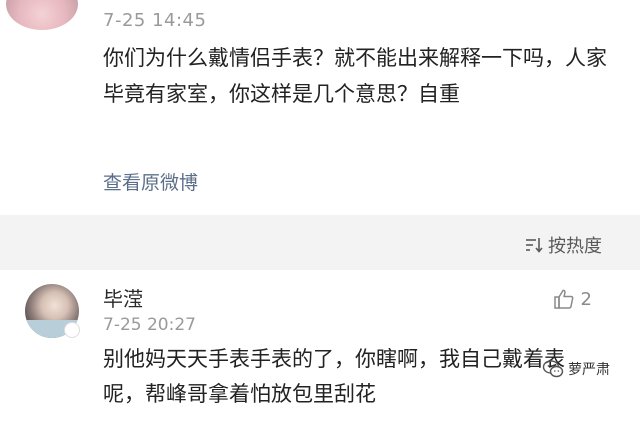  What do you see at coordinates (42, 15) in the screenshot?
I see `post-author-avatar` at bounding box center [42, 15].